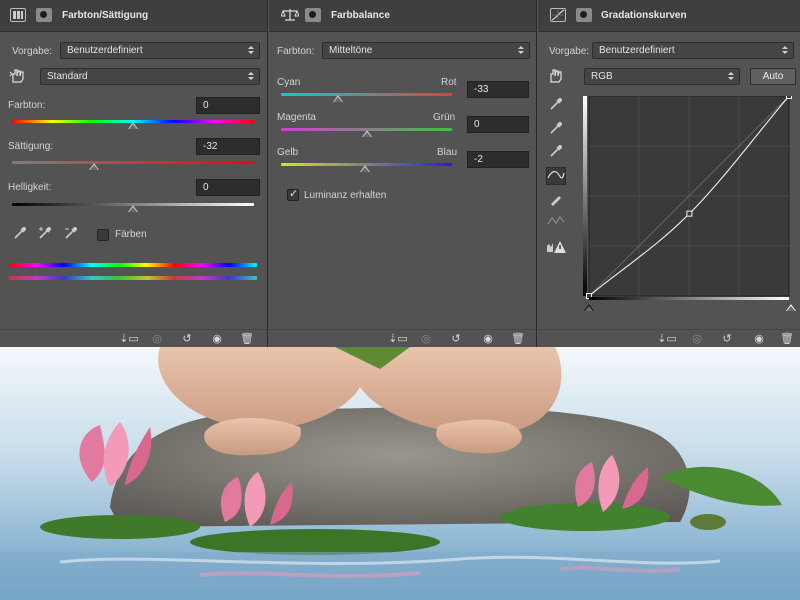  Describe the element at coordinates (289, 82) in the screenshot. I see `cyan-label: Cyan` at that location.